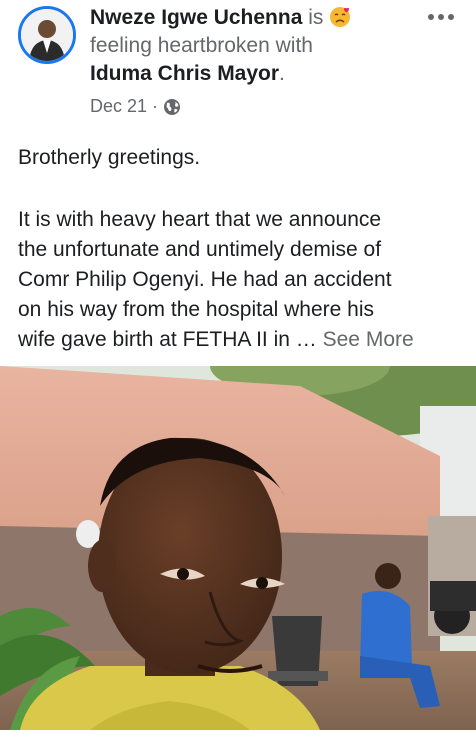 The width and height of the screenshot is (476, 735). Describe the element at coordinates (316, 17) in the screenshot. I see `is-word: is` at that location.